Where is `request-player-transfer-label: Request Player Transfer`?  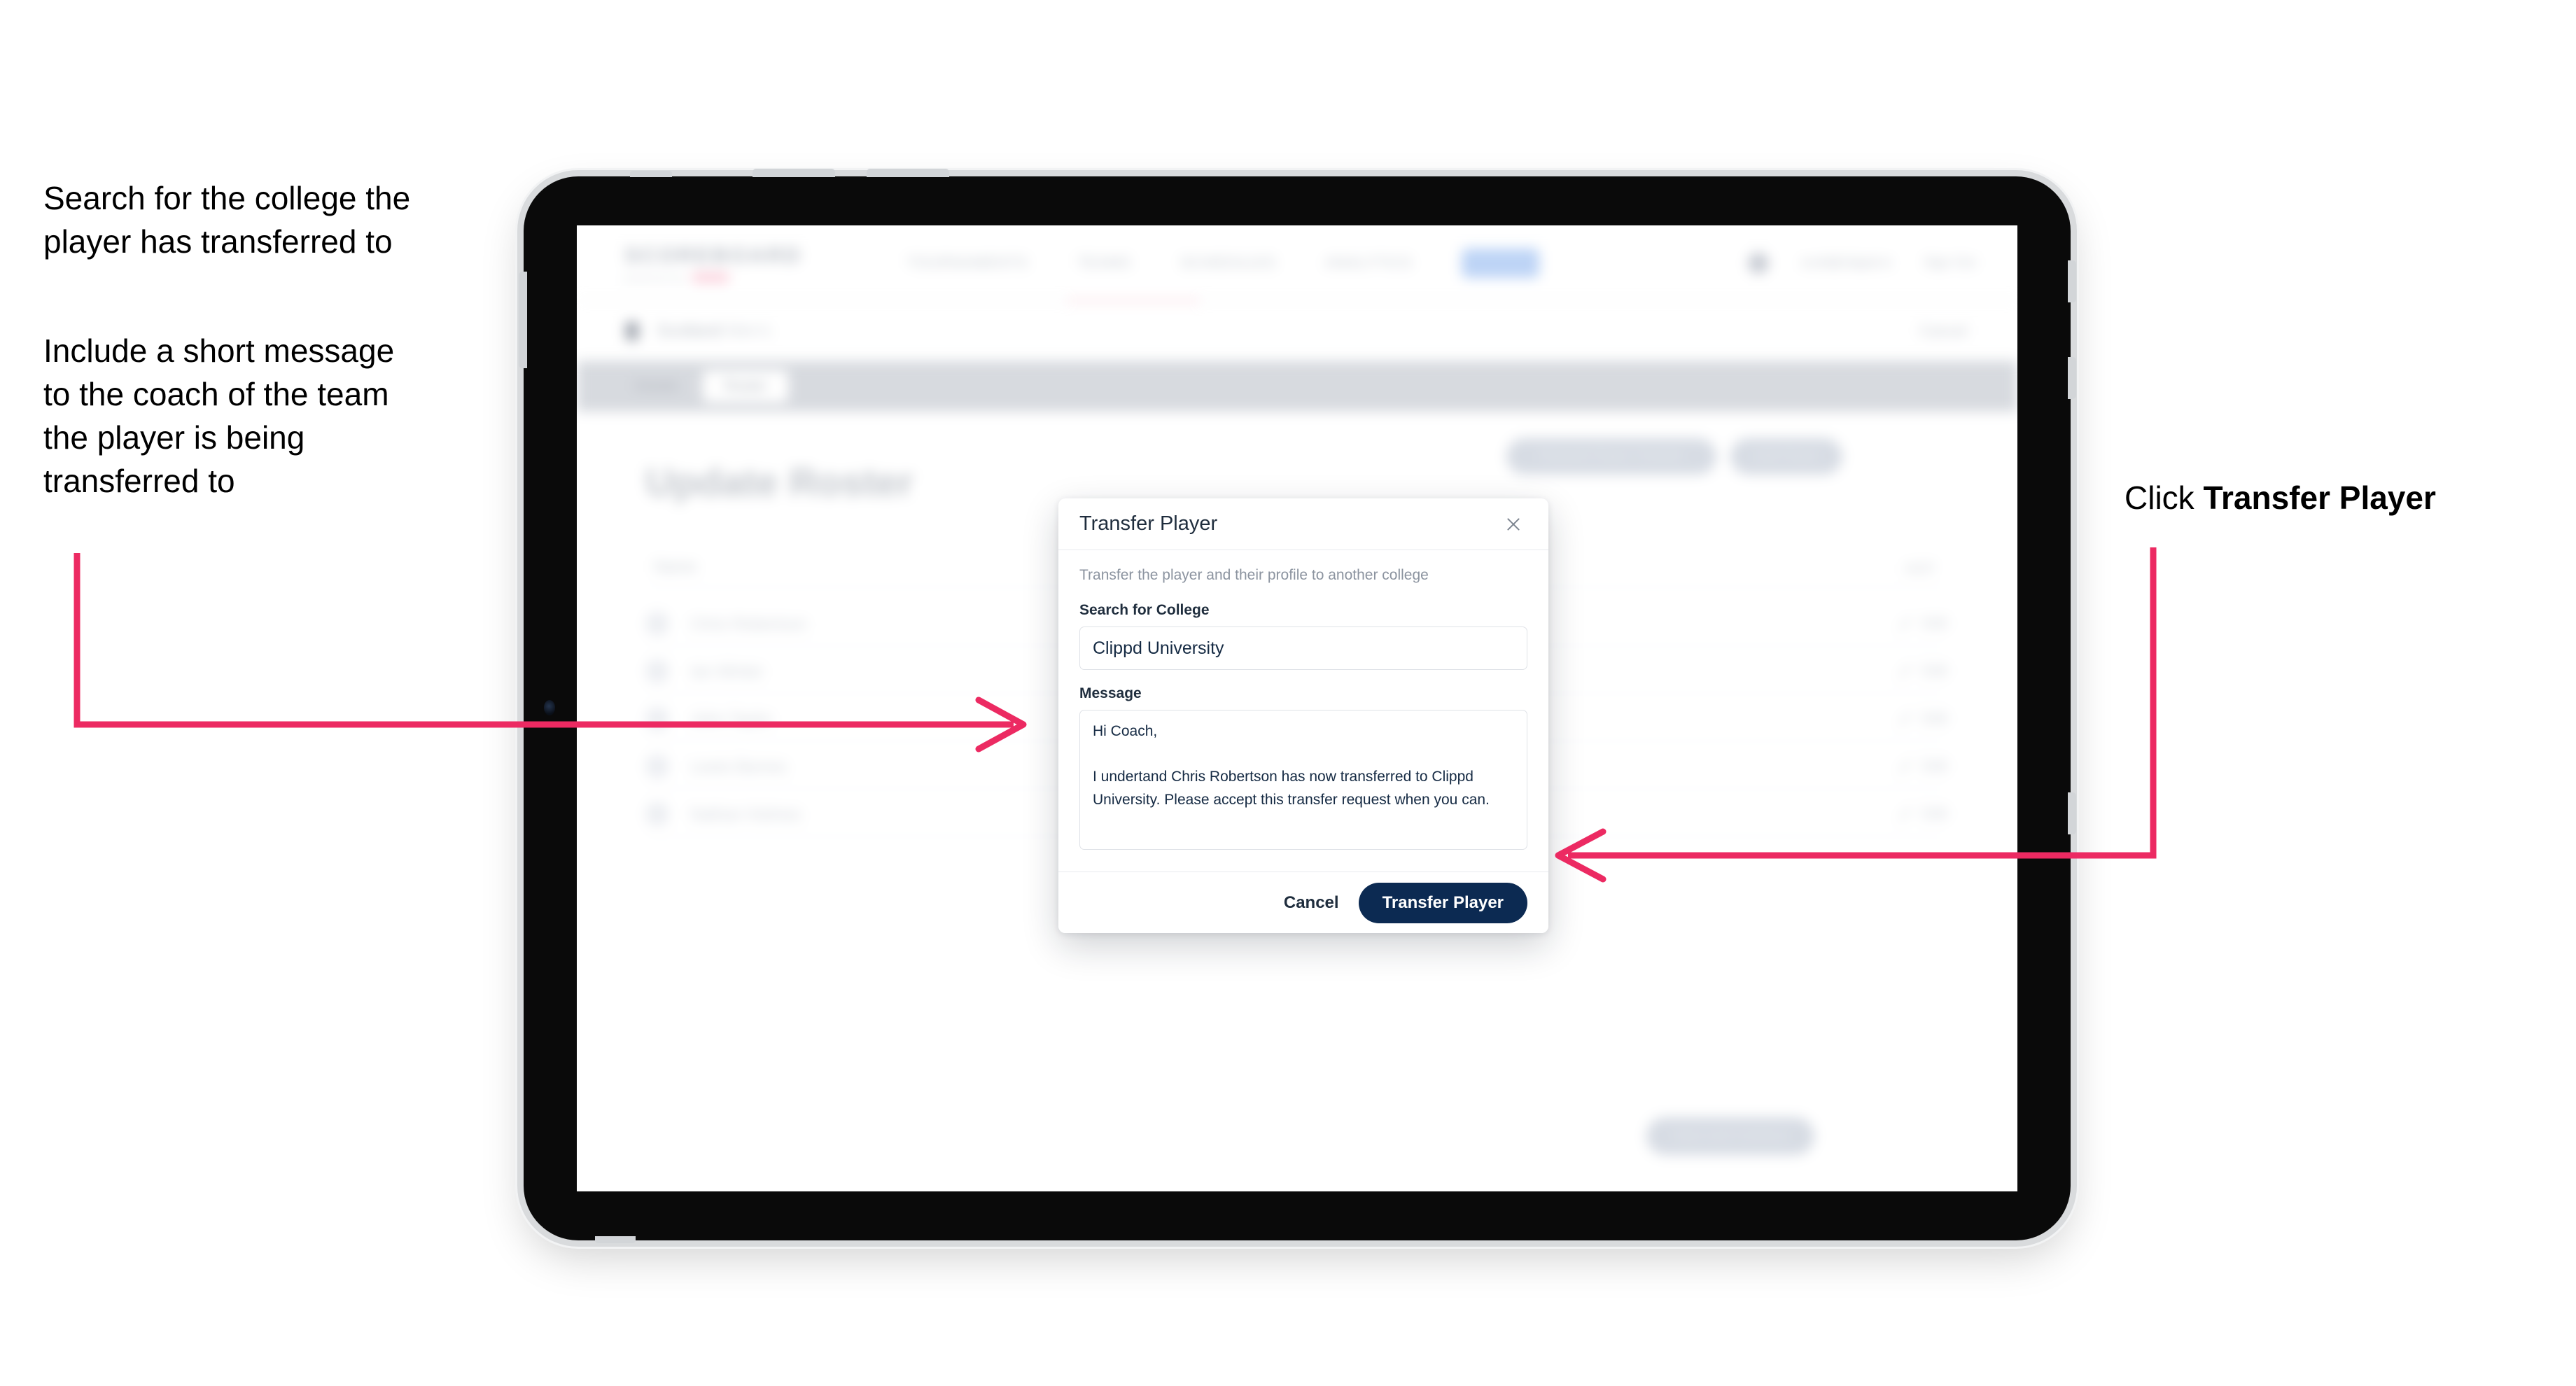 request-player-transfer-label: Request Player Transfer is located at coordinates (1611, 456).